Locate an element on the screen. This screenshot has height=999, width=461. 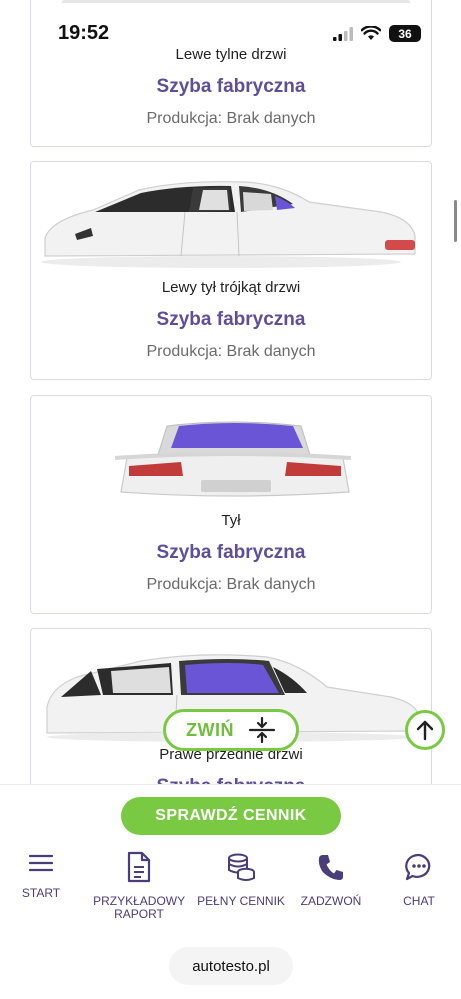
url-bar: autotesto.pl is located at coordinates (231, 966).